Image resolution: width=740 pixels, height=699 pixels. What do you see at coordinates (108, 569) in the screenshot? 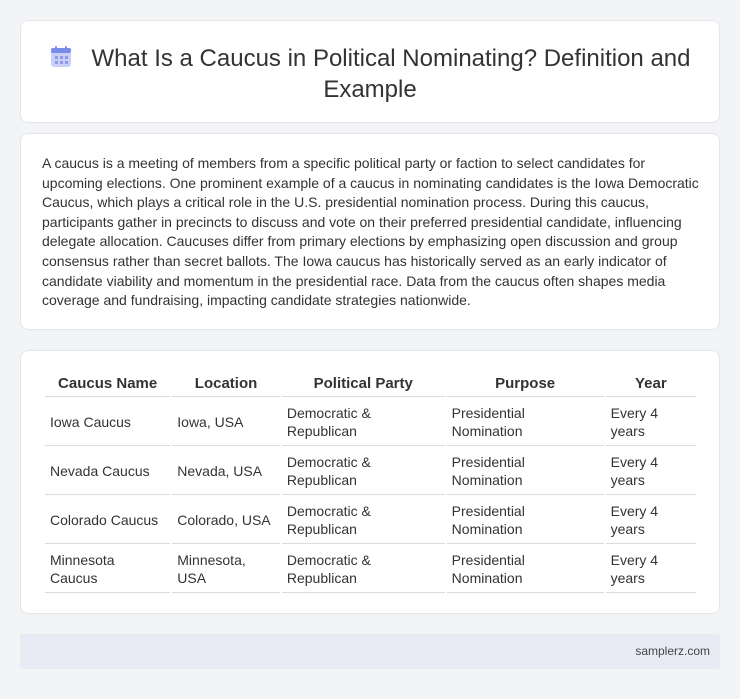
I see `cell-caucus-name: Minnesota Caucus` at bounding box center [108, 569].